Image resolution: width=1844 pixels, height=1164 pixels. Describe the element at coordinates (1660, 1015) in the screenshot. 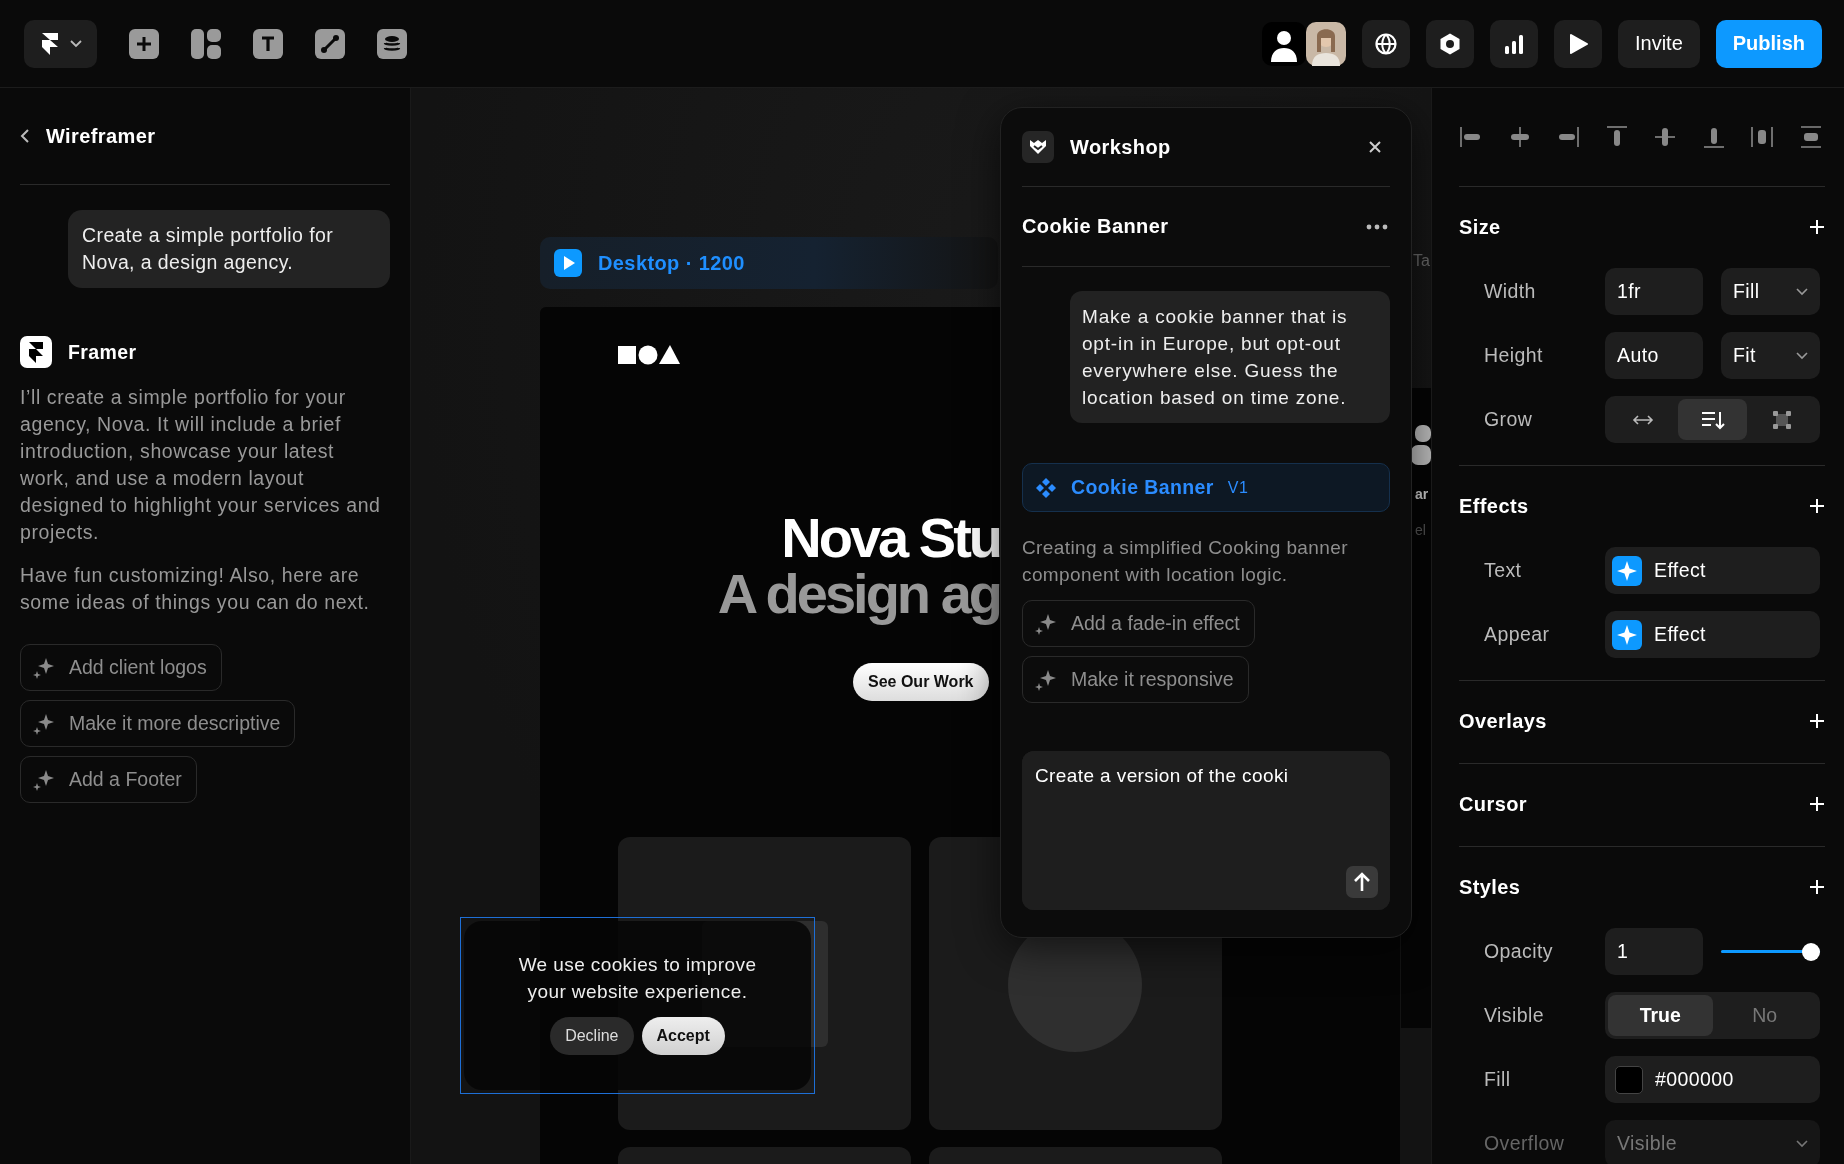

I see `toggle-option: True` at that location.